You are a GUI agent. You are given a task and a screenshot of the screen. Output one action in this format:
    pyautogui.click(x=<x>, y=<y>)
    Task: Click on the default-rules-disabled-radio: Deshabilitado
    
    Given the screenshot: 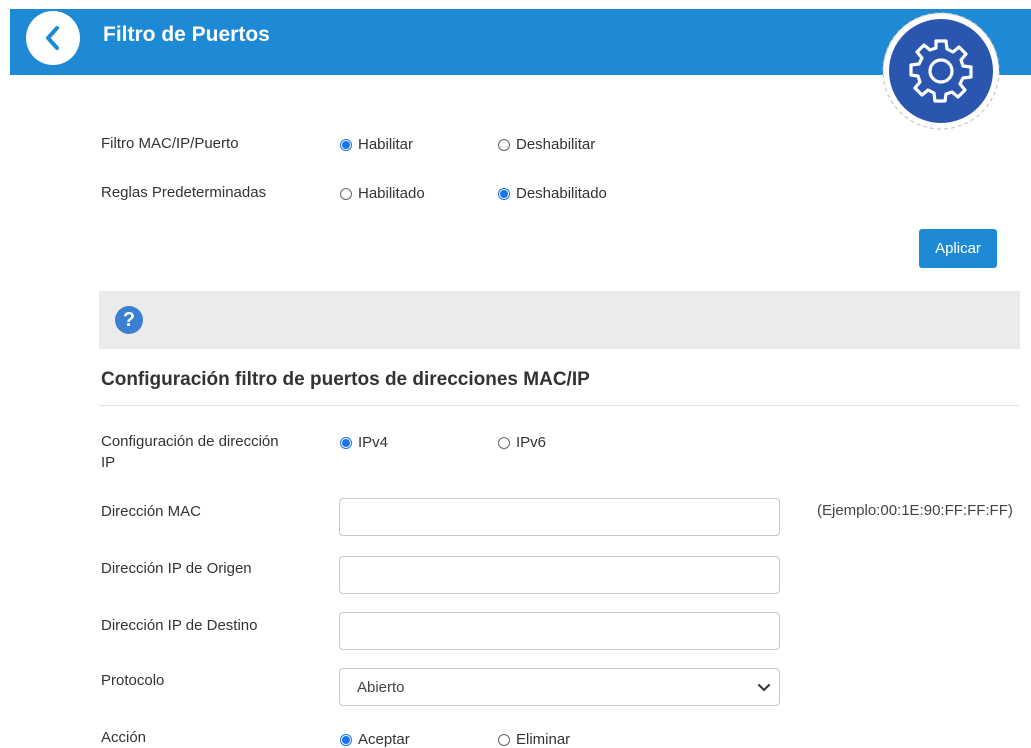 What is the action you would take?
    pyautogui.click(x=552, y=193)
    